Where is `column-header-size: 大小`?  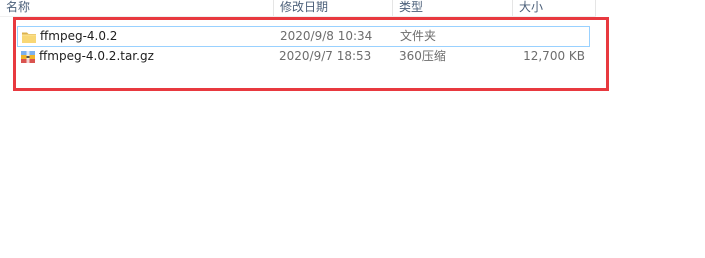
column-header-size: 大小 is located at coordinates (554, 8).